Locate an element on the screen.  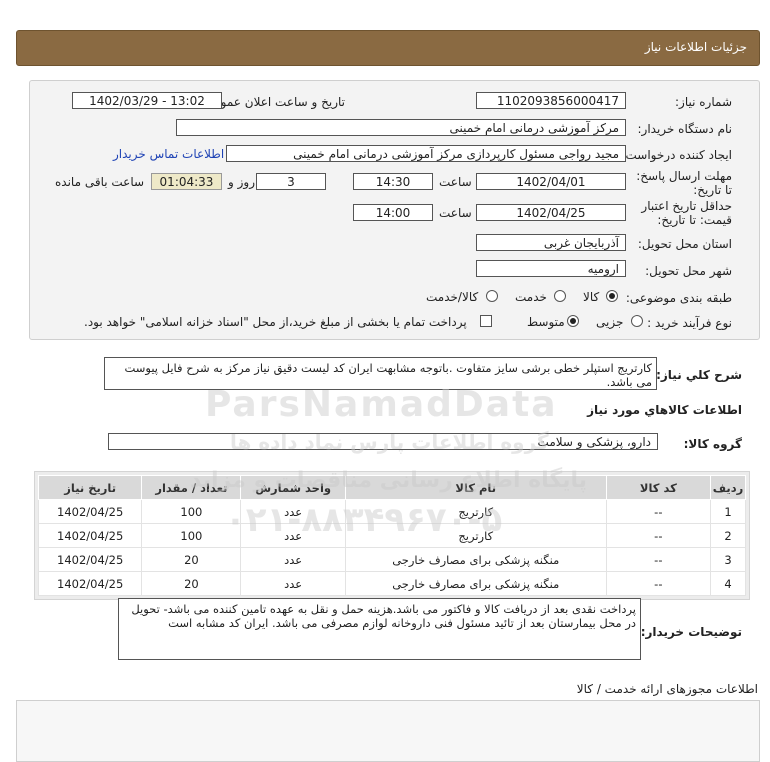
validity-time-label: ساعت is located at coordinates (455, 213).